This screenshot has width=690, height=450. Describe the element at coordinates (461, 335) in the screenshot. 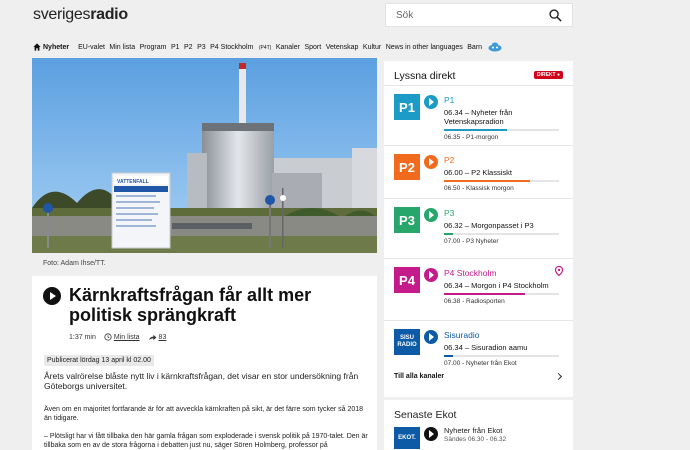

I see `channel-name: Sisuradio` at that location.